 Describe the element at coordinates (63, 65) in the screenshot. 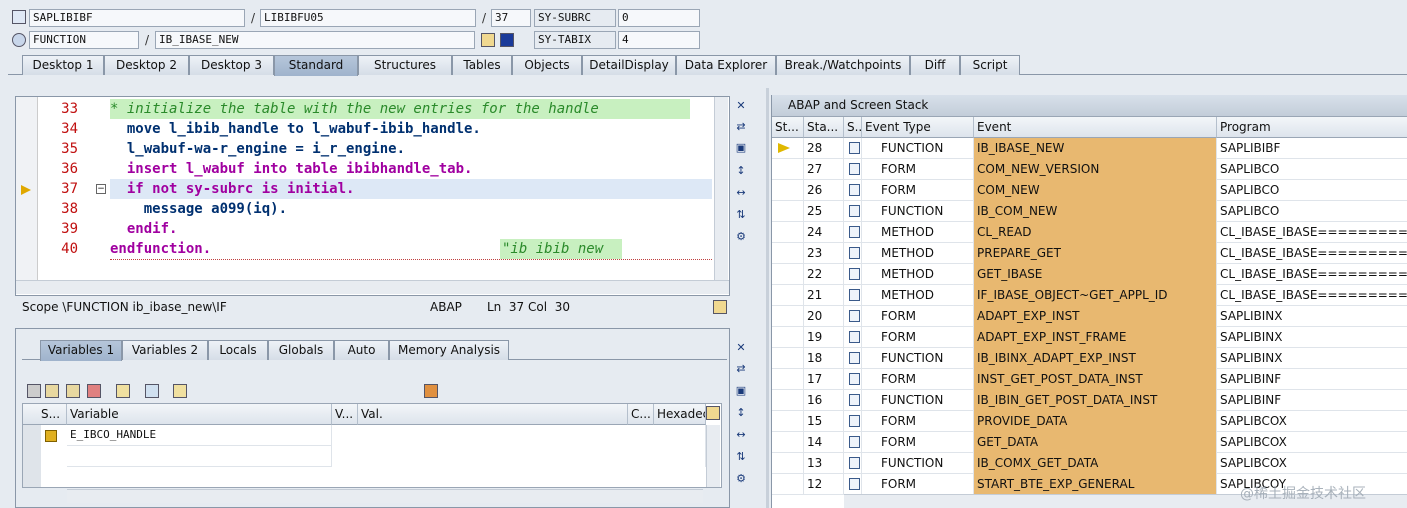

I see `tab-desktop-1: Desktop 1` at that location.